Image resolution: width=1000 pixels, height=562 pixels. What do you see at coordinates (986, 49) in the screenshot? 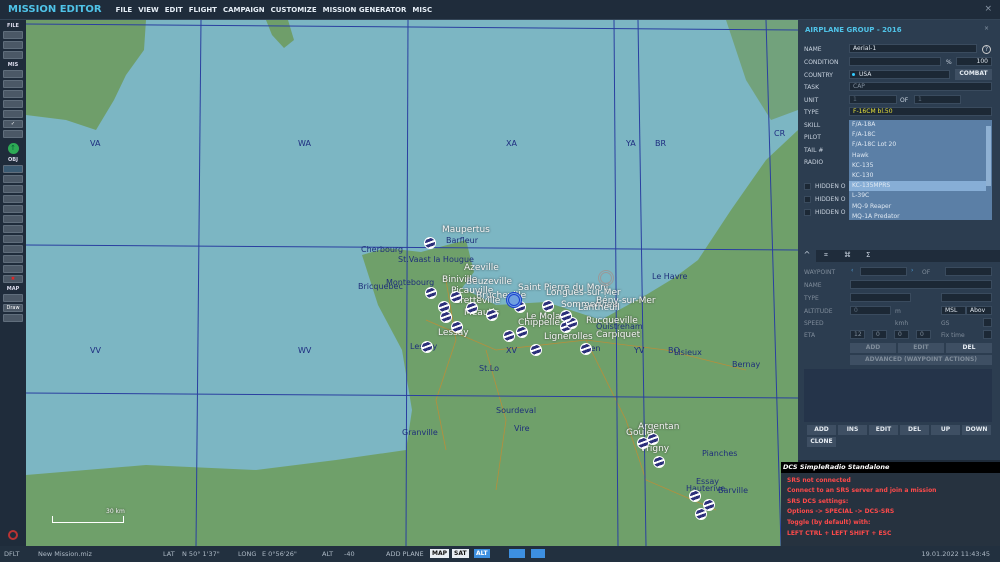
I see `help-icon: ?` at bounding box center [986, 49].